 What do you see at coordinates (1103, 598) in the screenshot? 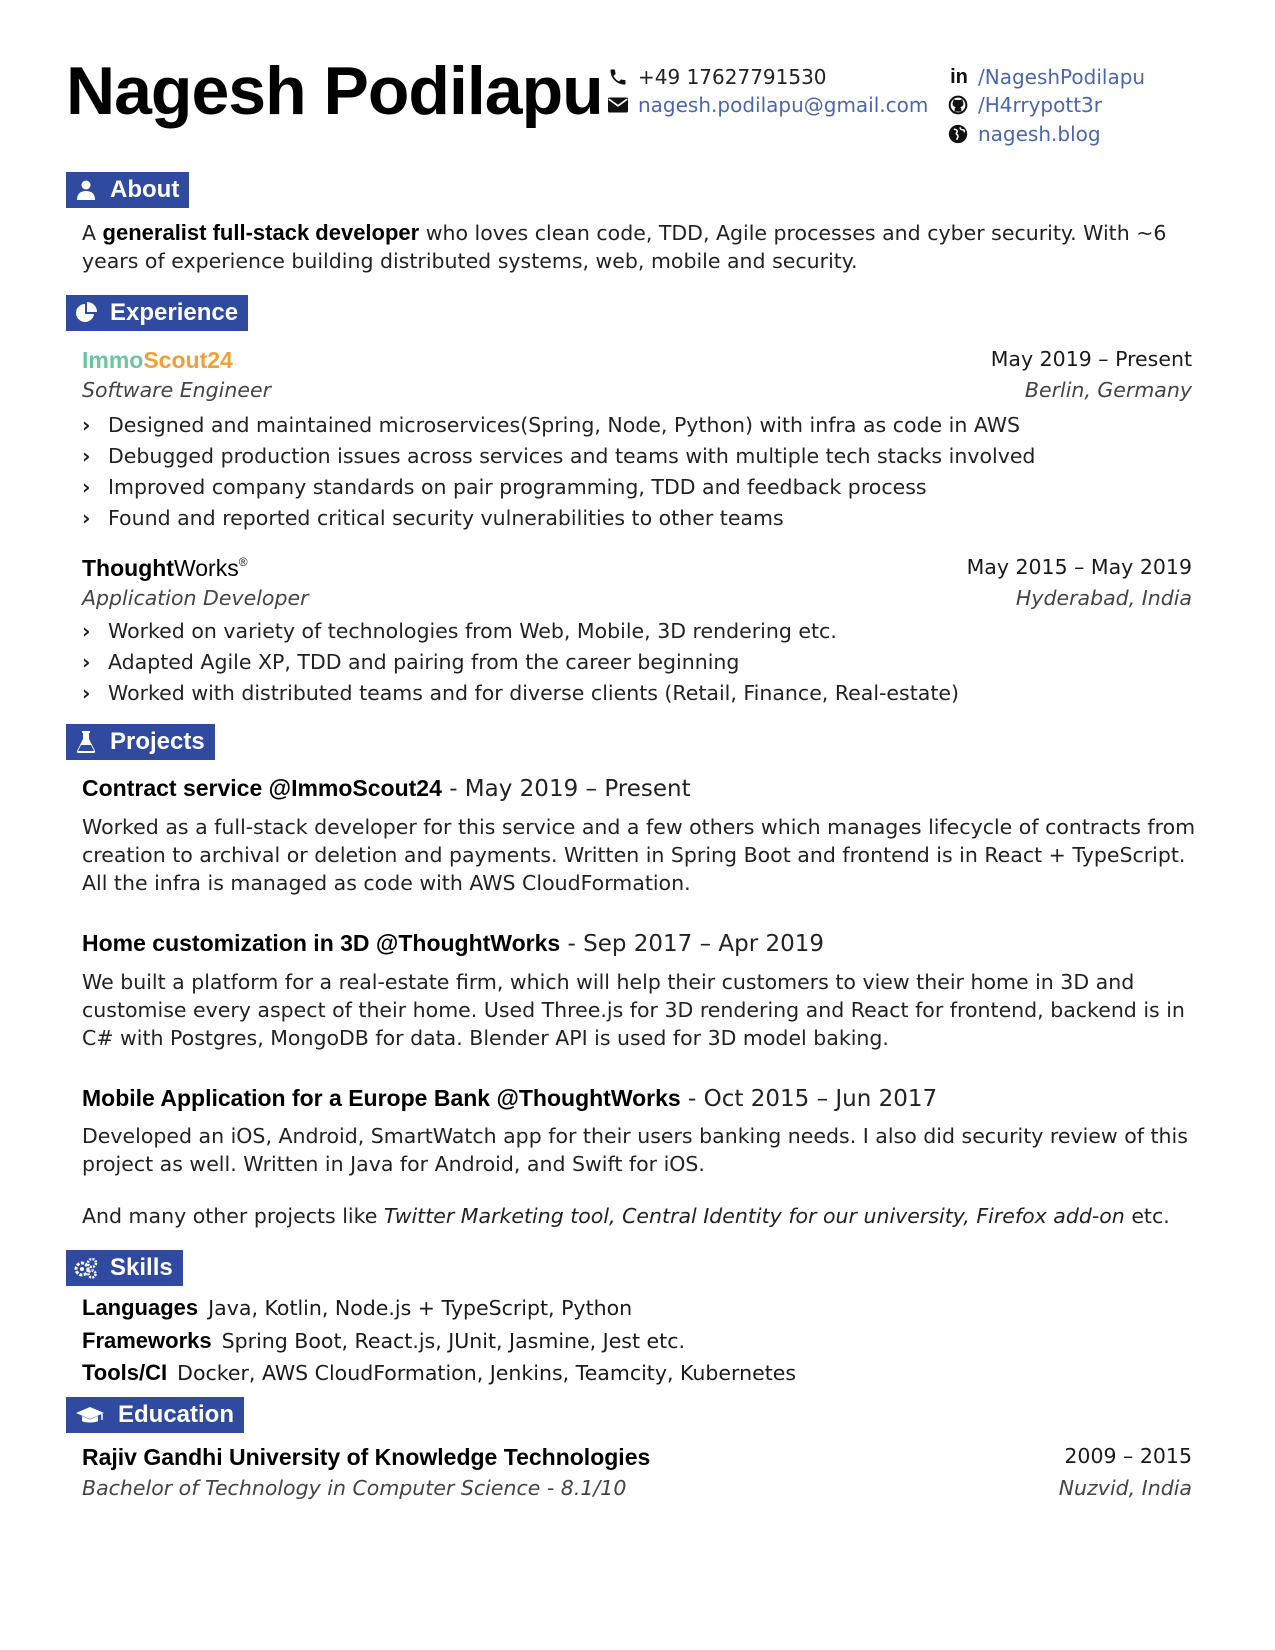
I see `job-location: Hyderabad, India` at bounding box center [1103, 598].